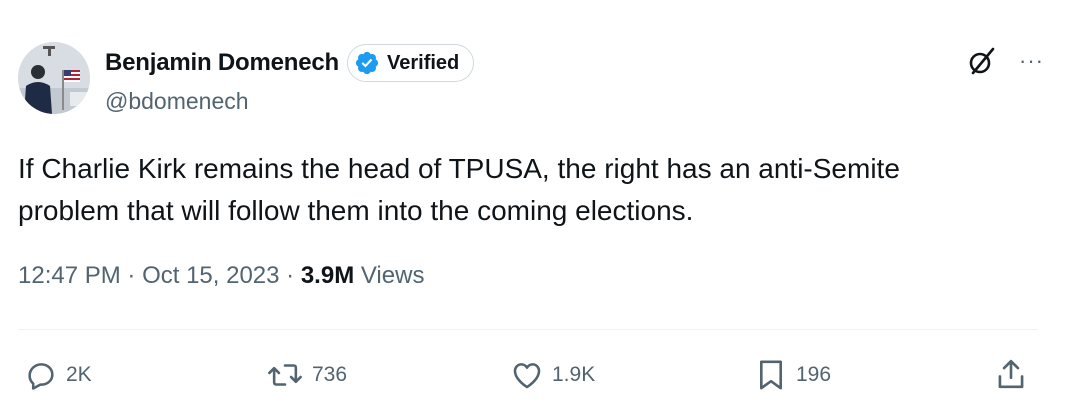 The width and height of the screenshot is (1072, 412). I want to click on author-handle: @bdomenech, so click(177, 101).